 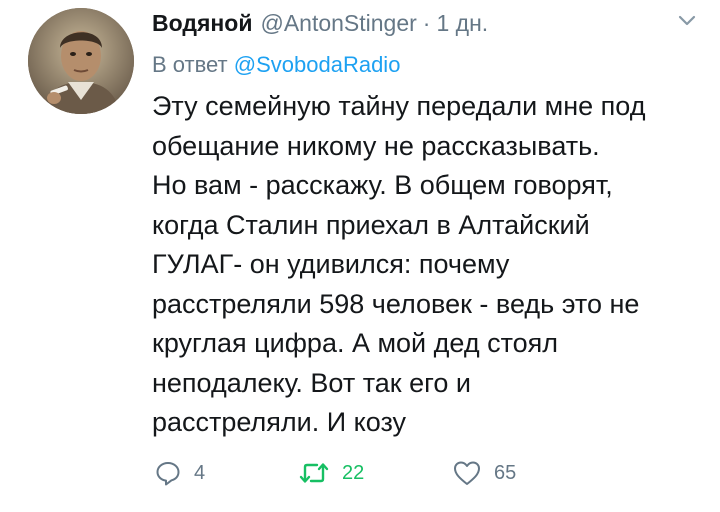 I want to click on avatar-image, so click(x=81, y=61).